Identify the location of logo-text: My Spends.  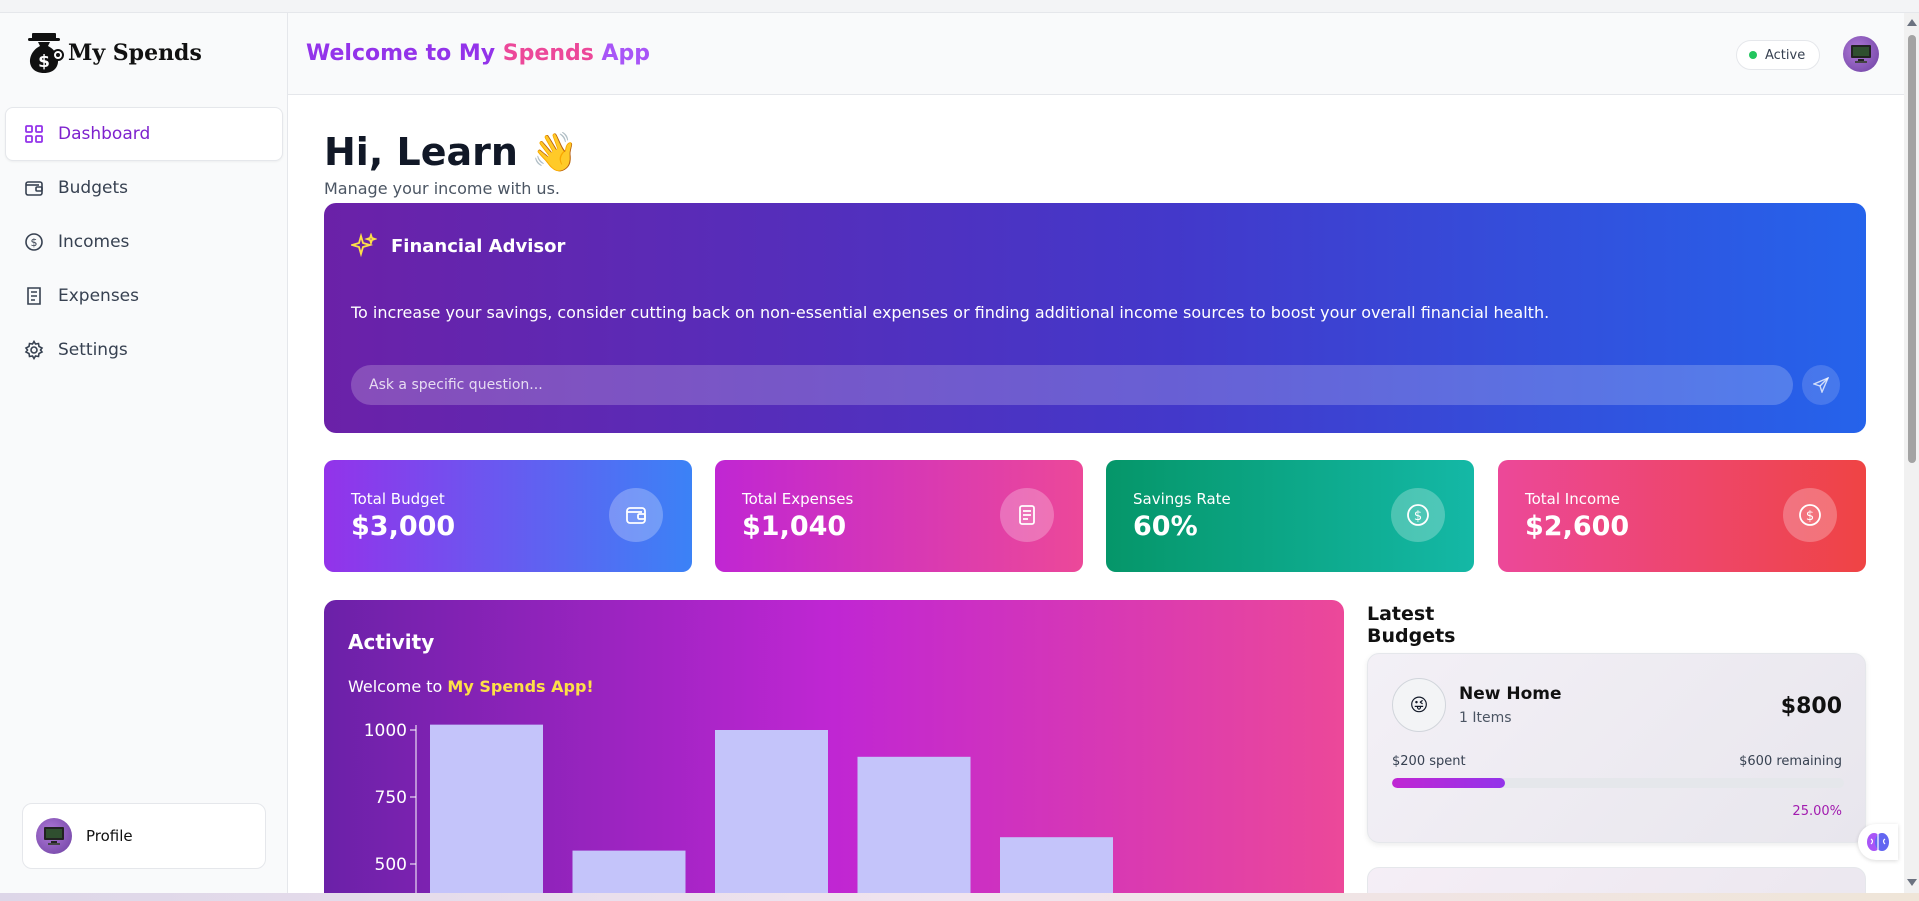
(135, 53).